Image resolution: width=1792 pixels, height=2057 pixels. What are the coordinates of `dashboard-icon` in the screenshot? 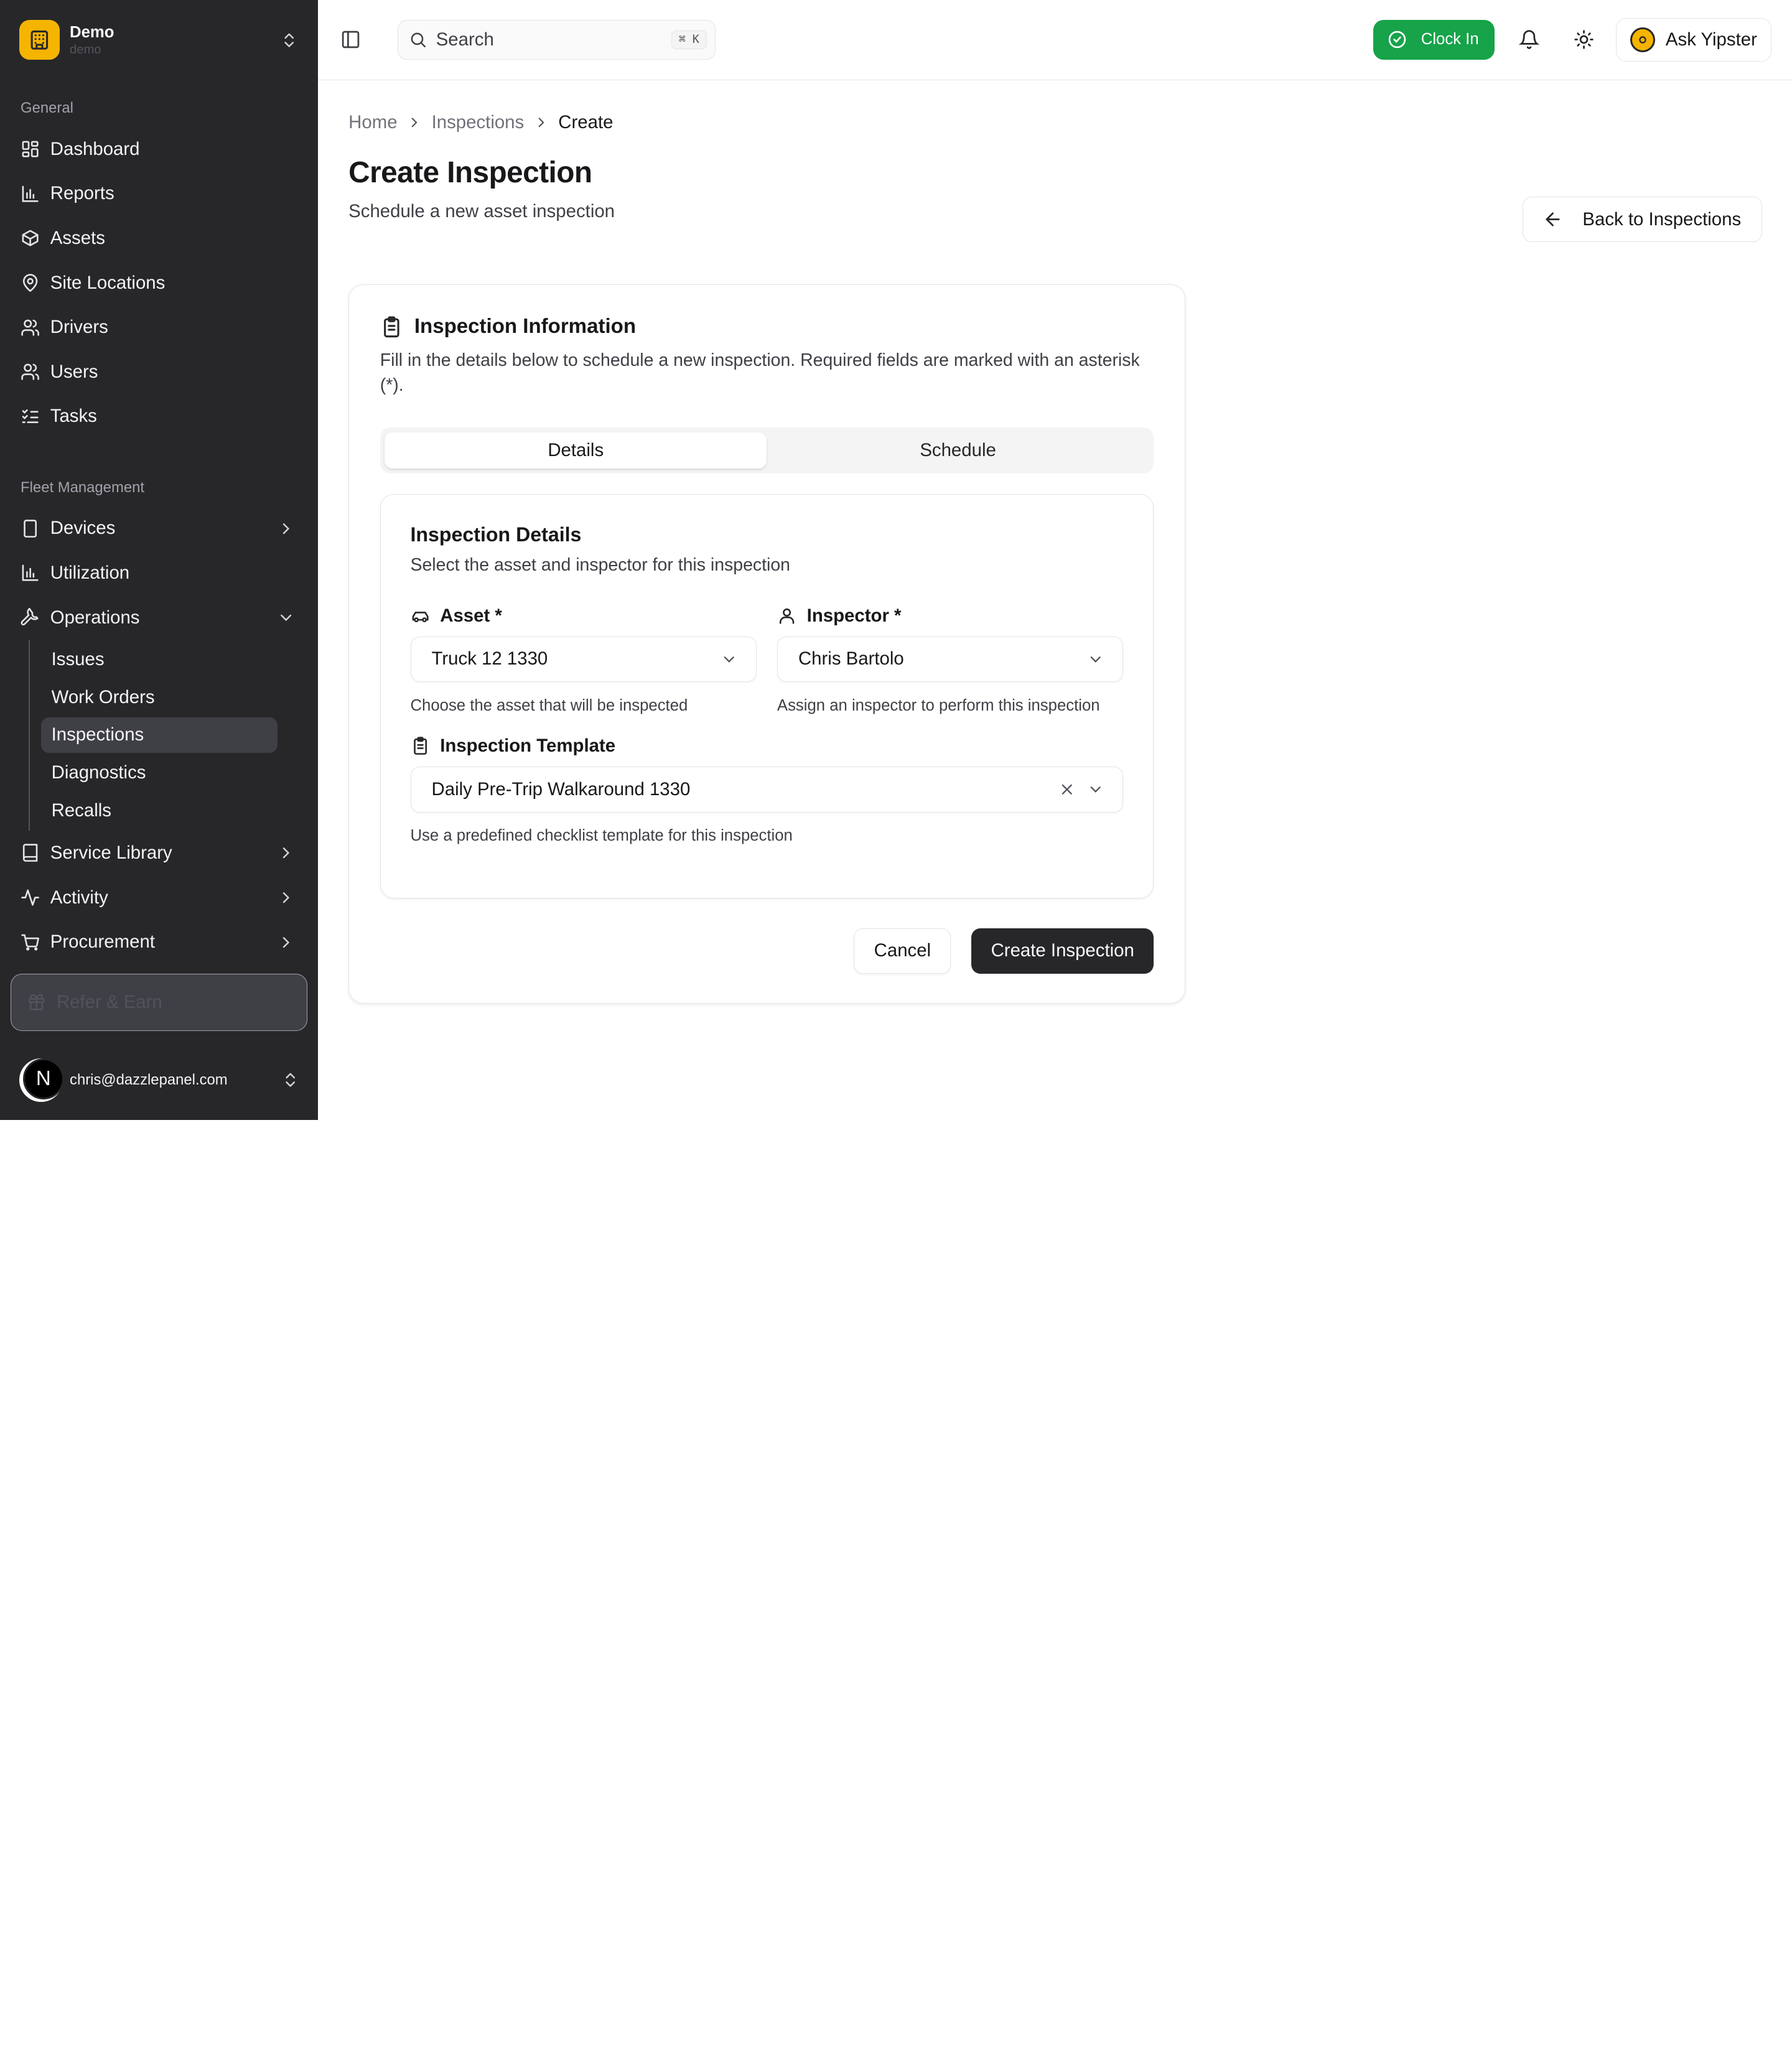 It's located at (31, 149).